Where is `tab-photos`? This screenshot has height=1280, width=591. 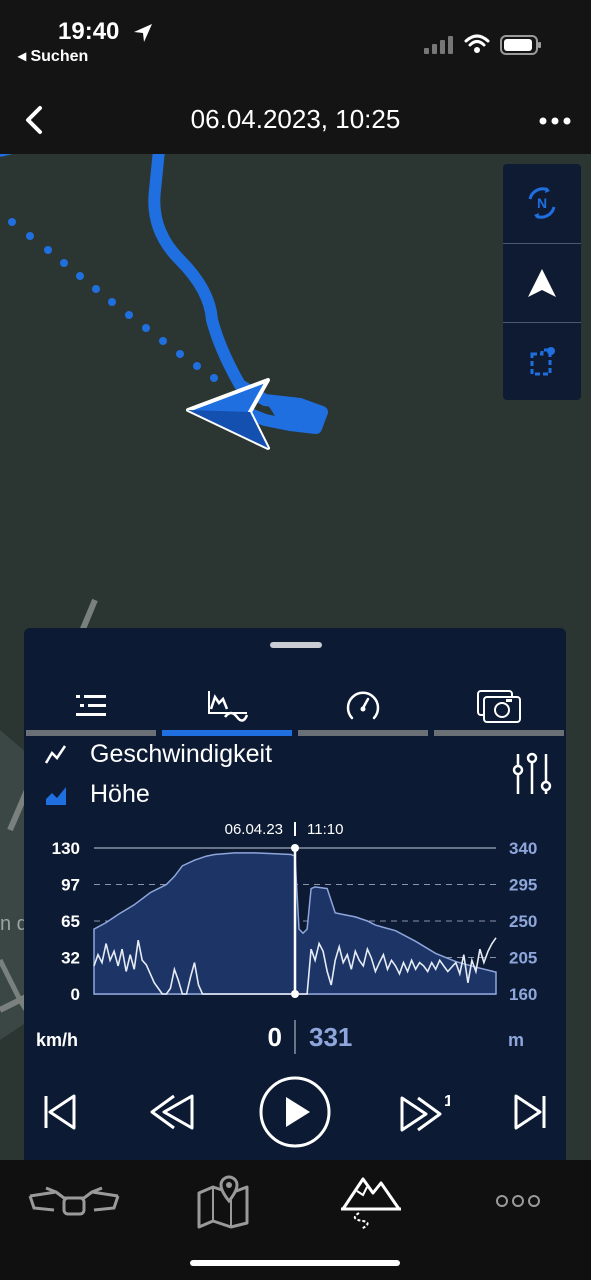
tab-photos is located at coordinates (499, 706).